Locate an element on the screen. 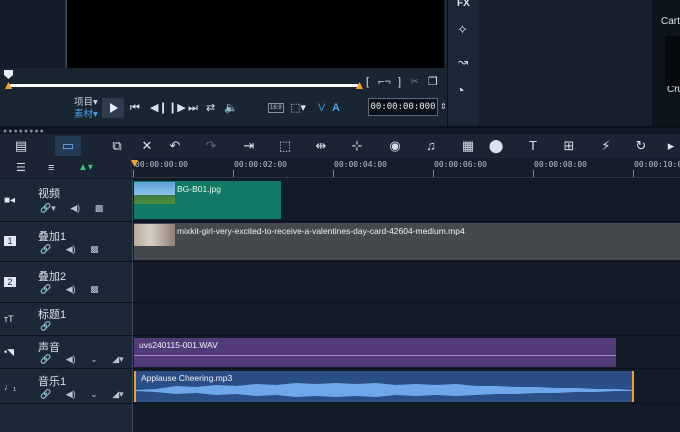 The image size is (680, 432). track-header-video: ■◂ 视频 🔗▾ ◀) ▩ is located at coordinates (66, 200).